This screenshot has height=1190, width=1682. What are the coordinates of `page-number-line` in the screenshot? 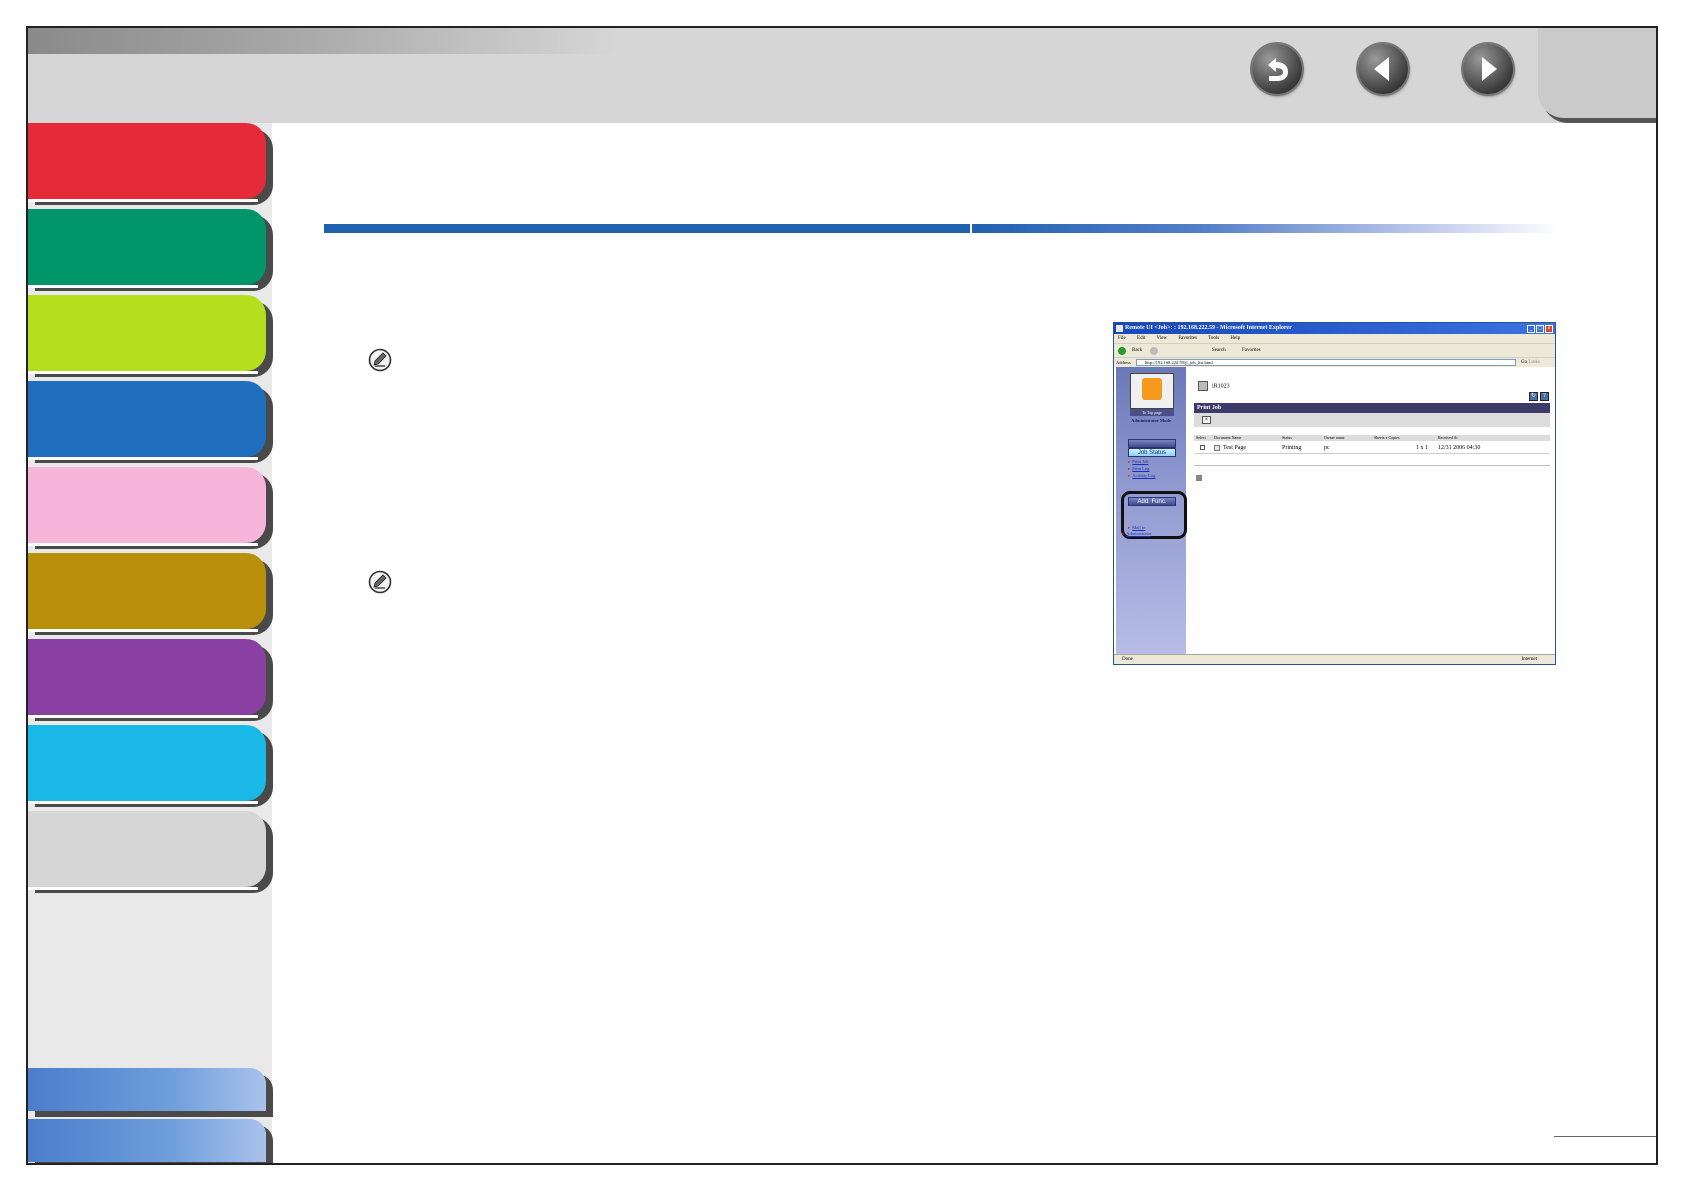 It's located at (1605, 1136).